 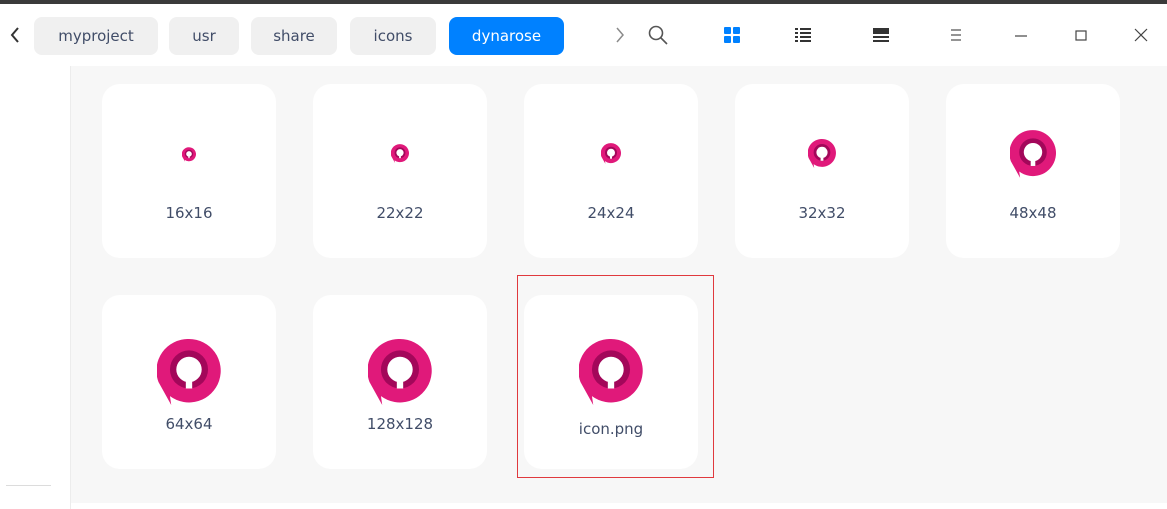 What do you see at coordinates (611, 213) in the screenshot?
I see `file-name: 24x24` at bounding box center [611, 213].